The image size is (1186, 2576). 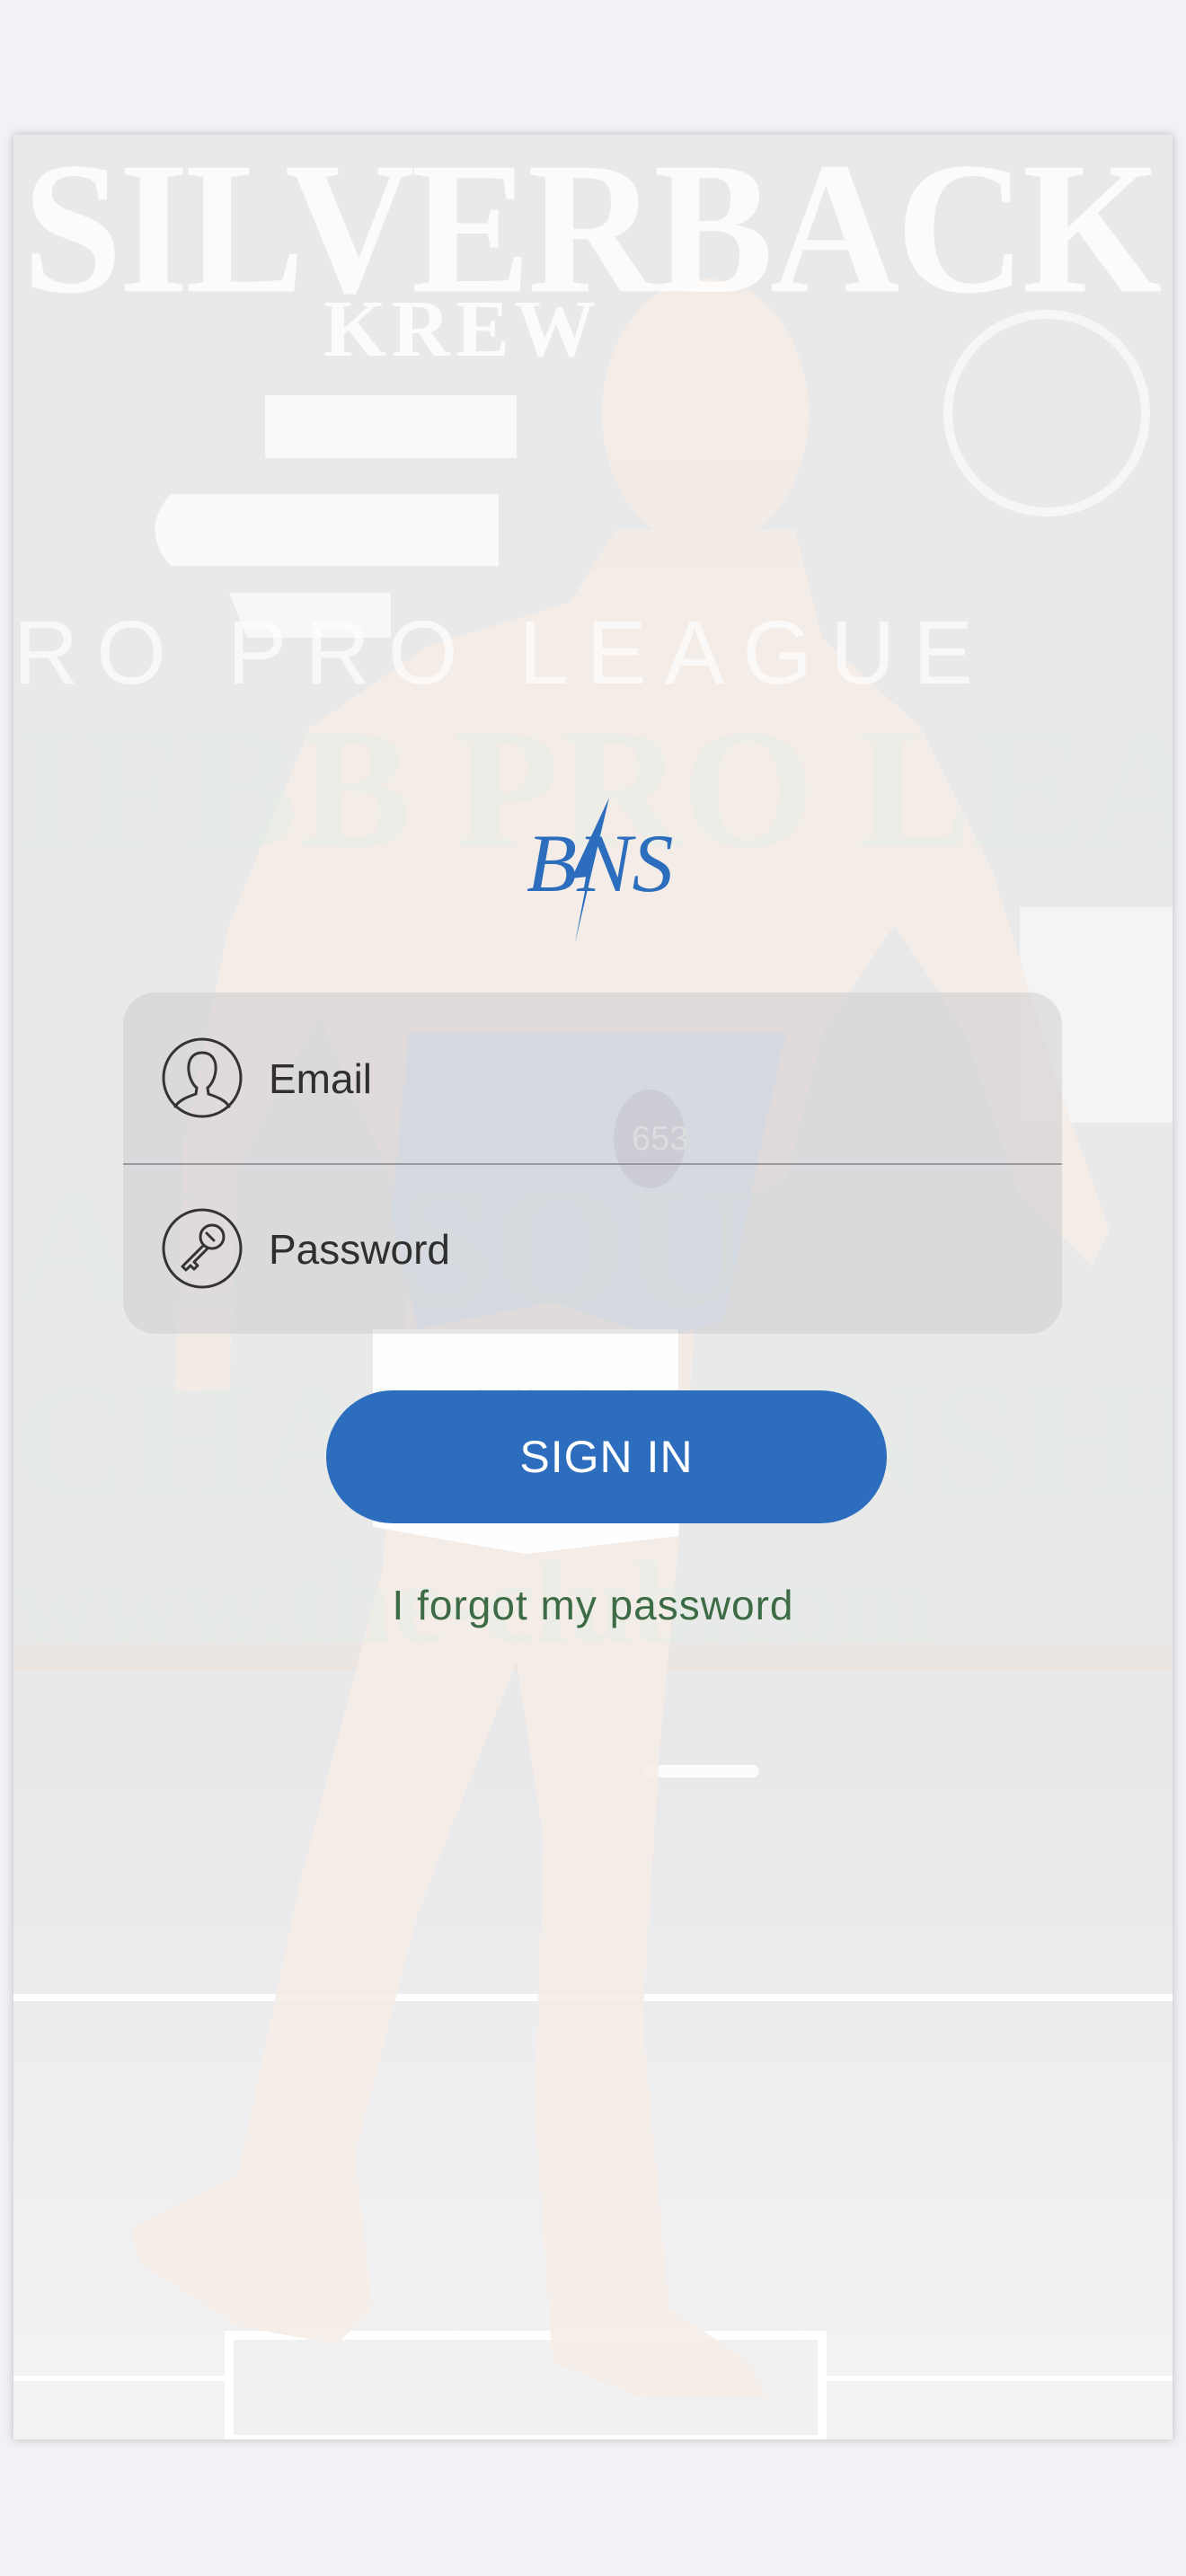 I want to click on password-field, so click(x=646, y=1249).